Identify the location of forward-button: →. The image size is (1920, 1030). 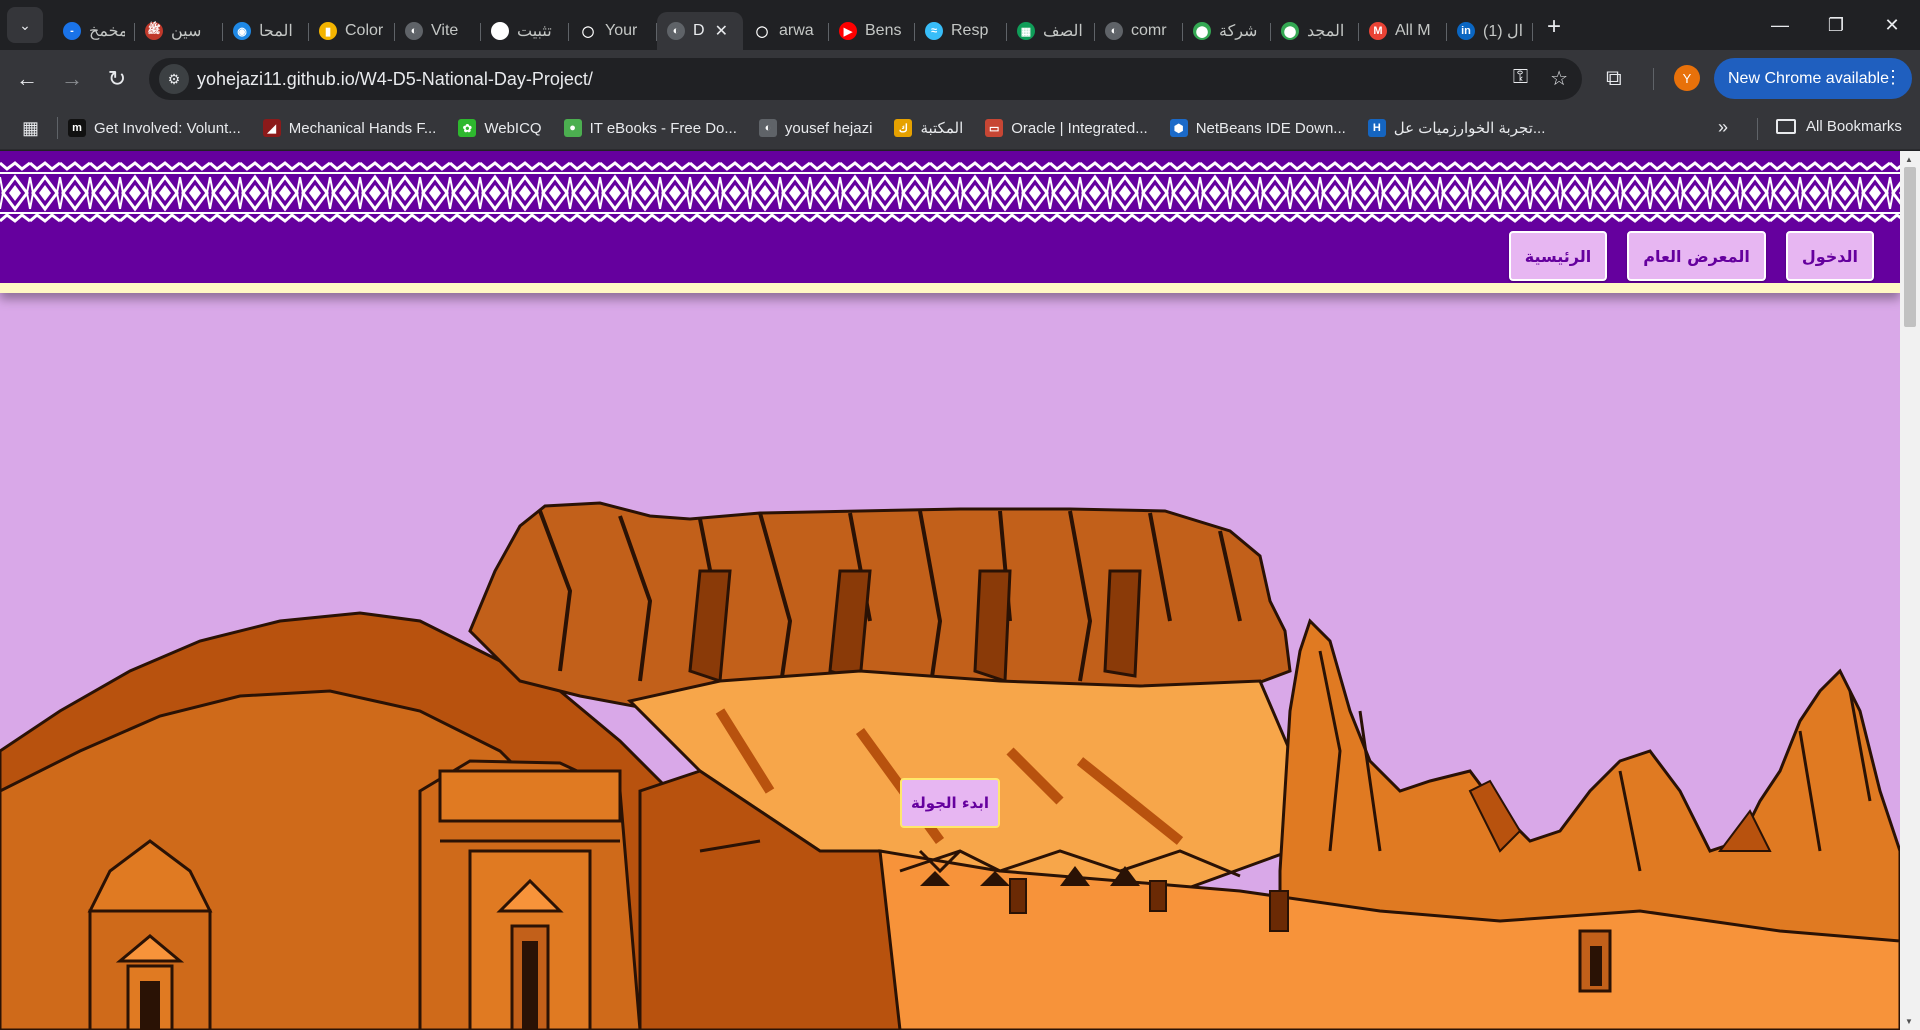
(72, 79).